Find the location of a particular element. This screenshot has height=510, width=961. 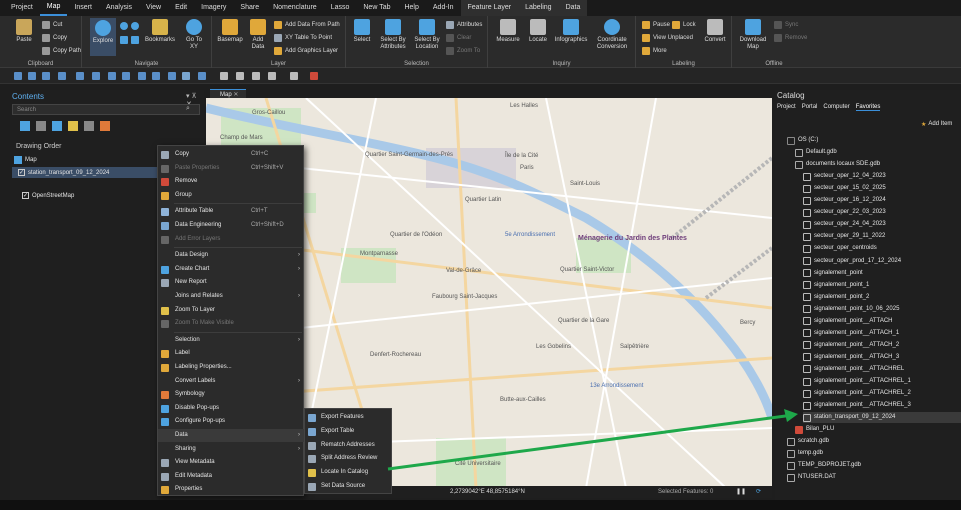

convert-button: Convert is located at coordinates (715, 31).